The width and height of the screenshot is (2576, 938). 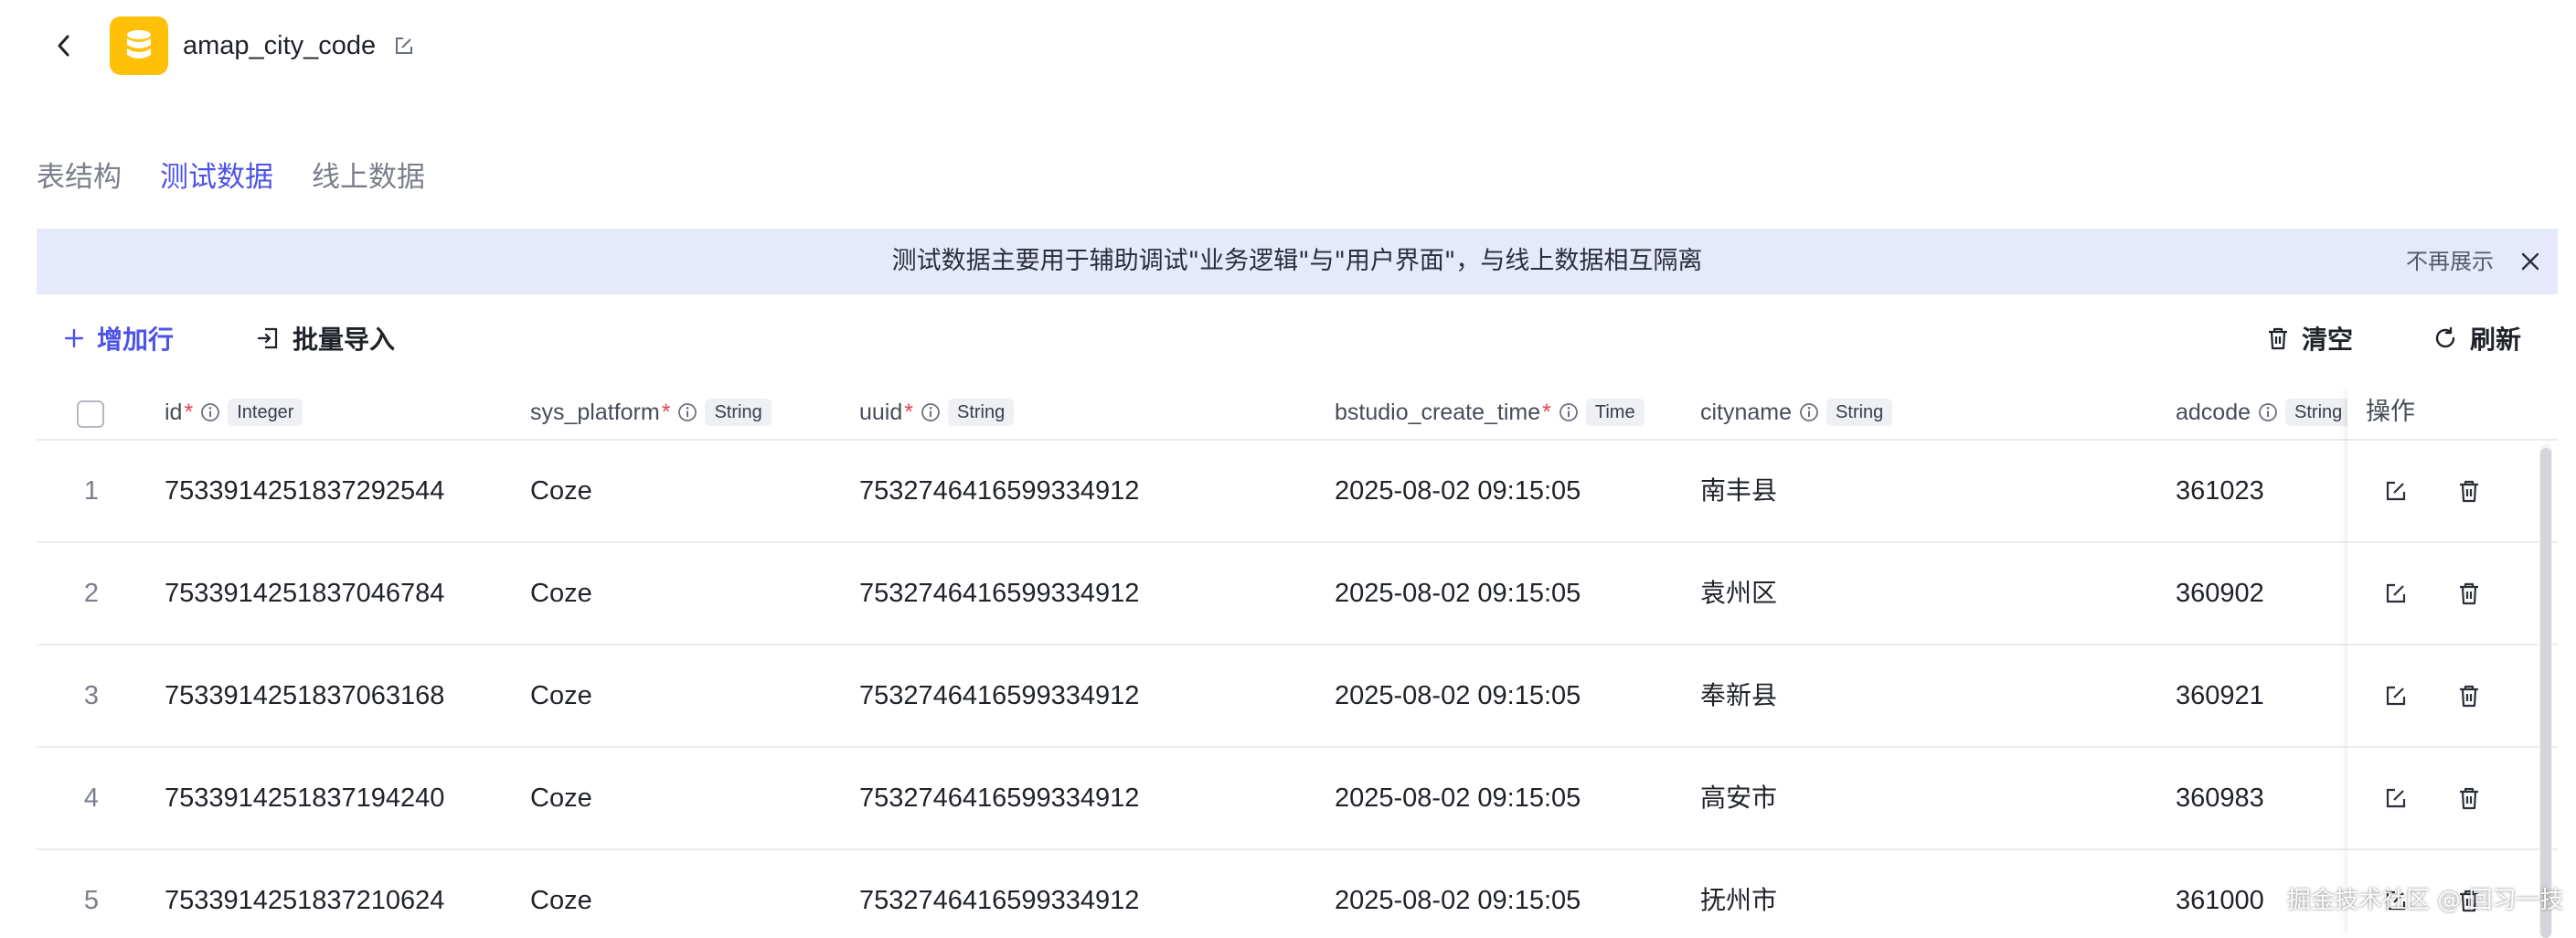 I want to click on column-header-cityname: cityname String, so click(x=1796, y=412).